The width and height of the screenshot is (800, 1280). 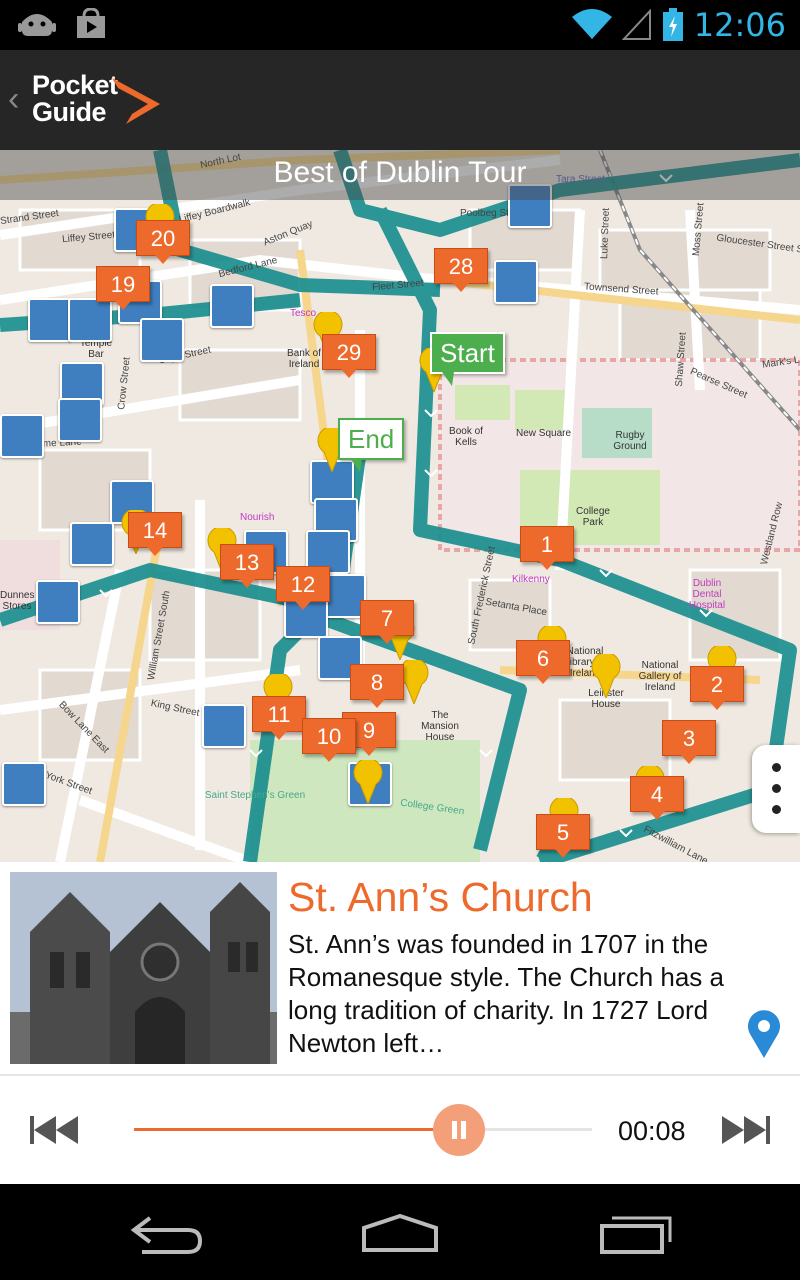 I want to click on status-clock: 12:06, so click(x=739, y=25).